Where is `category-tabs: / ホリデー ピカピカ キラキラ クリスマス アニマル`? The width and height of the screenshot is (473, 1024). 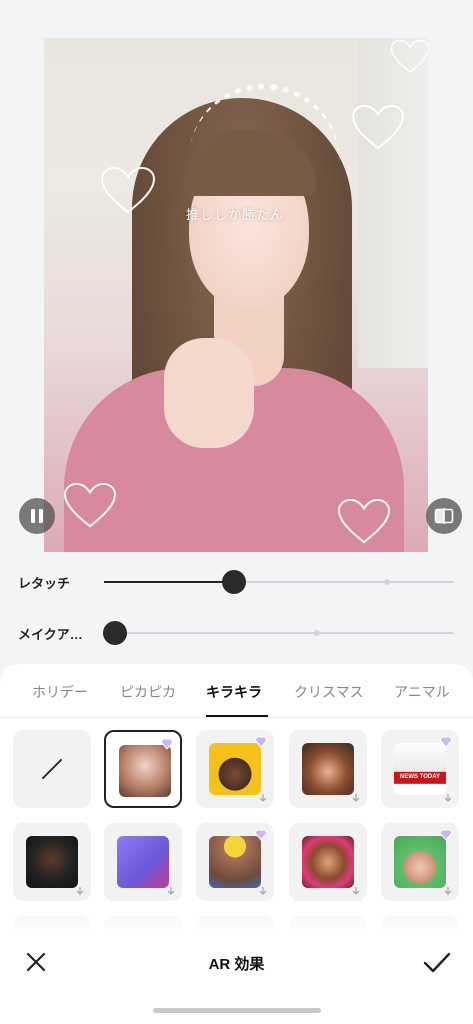 category-tabs: / ホリデー ピカピカ キラキラ クリスマス アニマル is located at coordinates (236, 691).